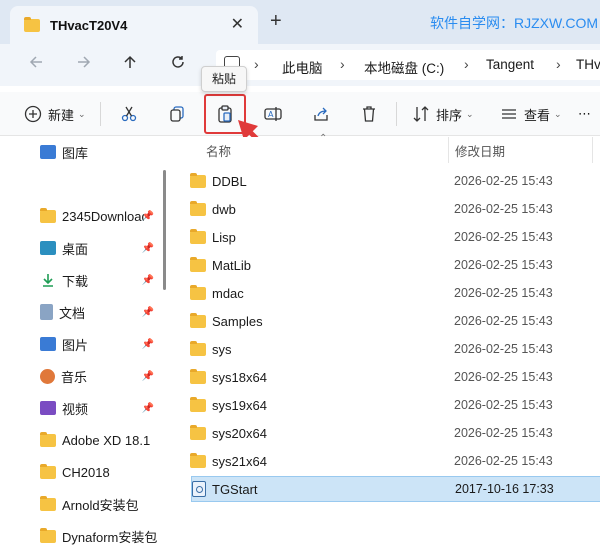  Describe the element at coordinates (33, 114) in the screenshot. I see `plus-circle-icon` at that location.